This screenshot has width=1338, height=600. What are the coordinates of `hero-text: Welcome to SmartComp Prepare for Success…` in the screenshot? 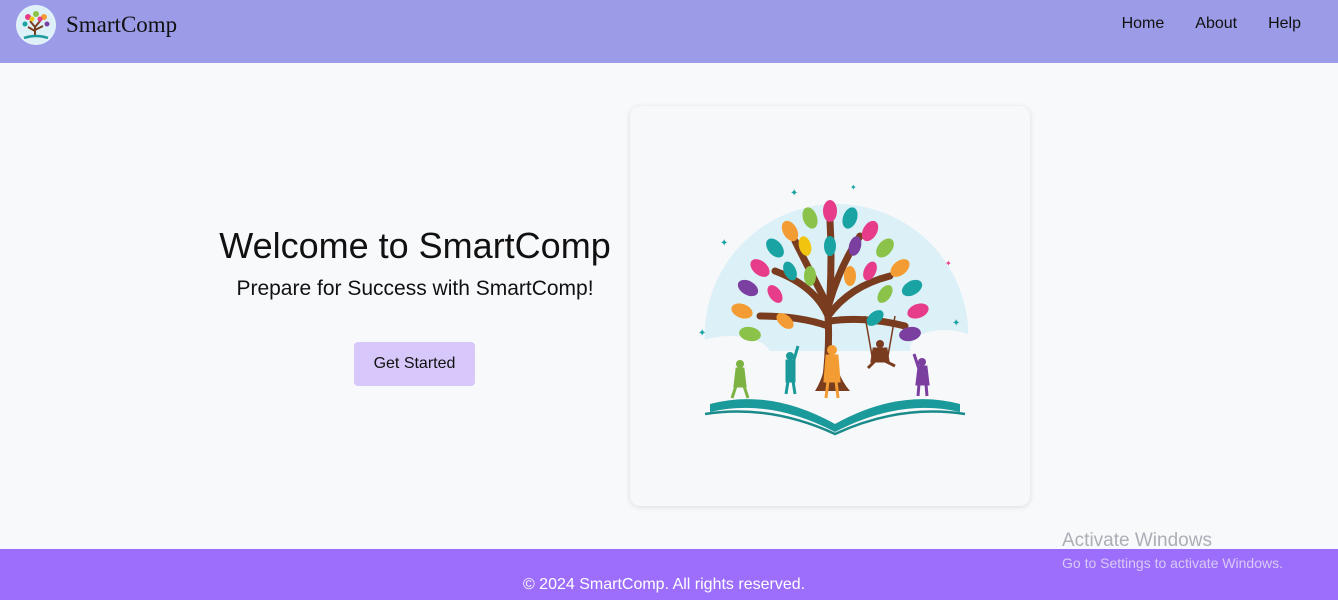 It's located at (415, 305).